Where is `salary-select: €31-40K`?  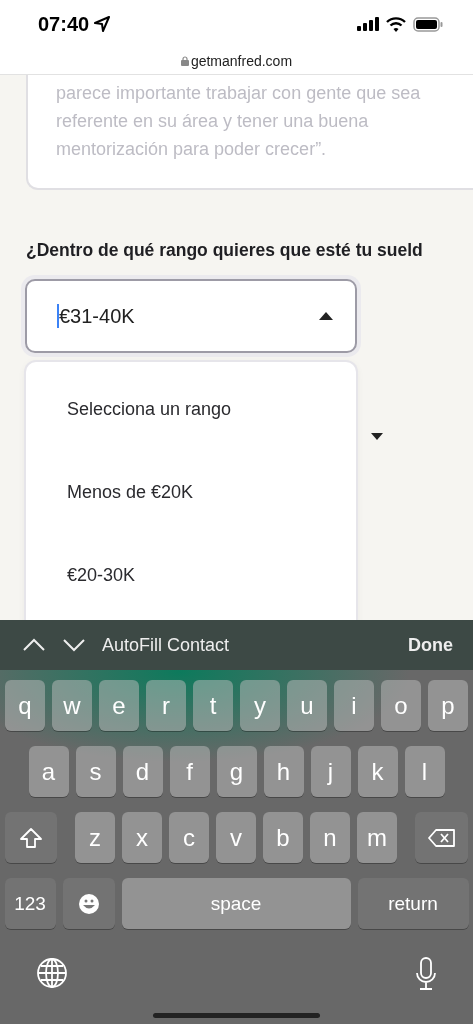
salary-select: €31-40K is located at coordinates (191, 316).